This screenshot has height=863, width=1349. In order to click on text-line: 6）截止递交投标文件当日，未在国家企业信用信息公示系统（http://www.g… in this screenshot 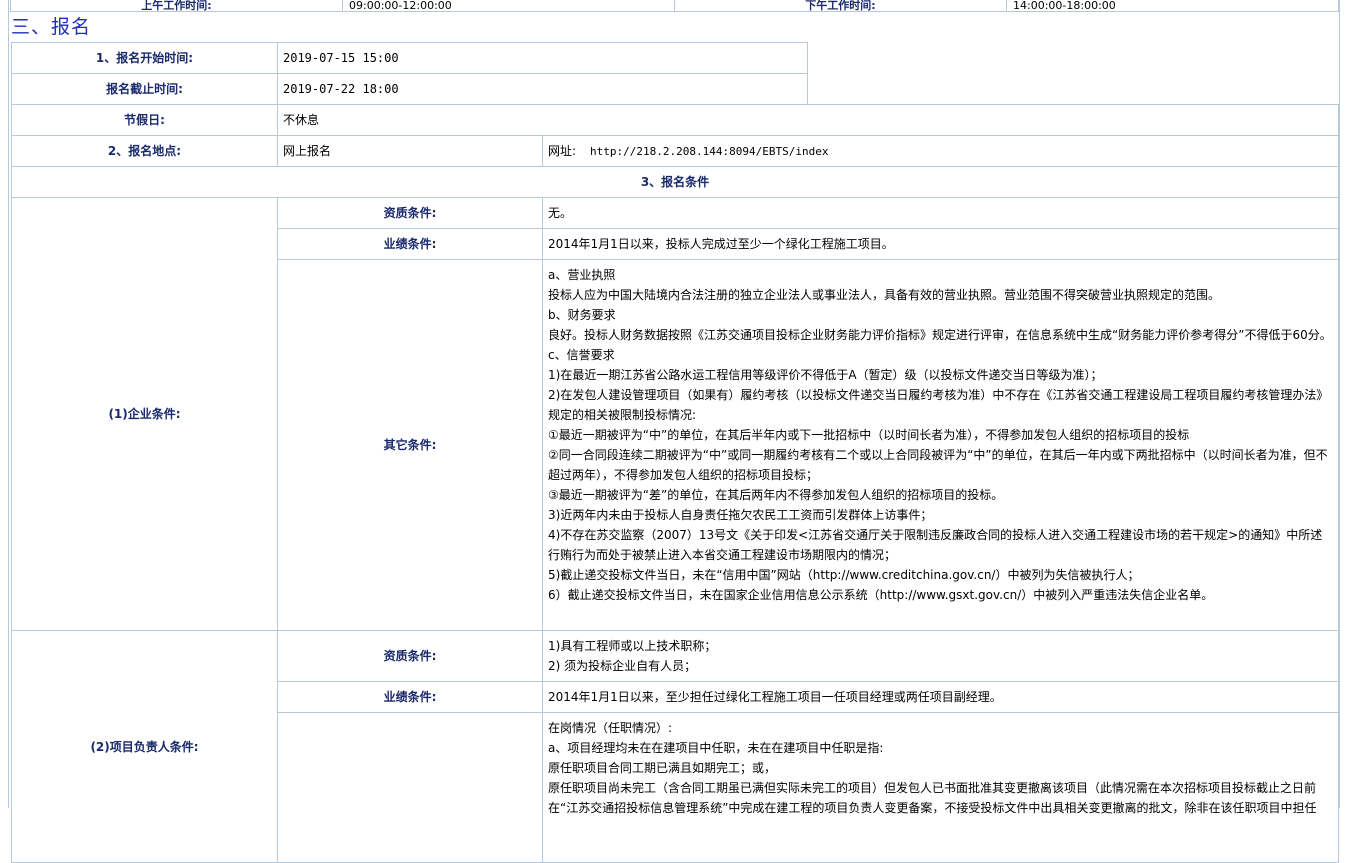, I will do `click(881, 595)`.